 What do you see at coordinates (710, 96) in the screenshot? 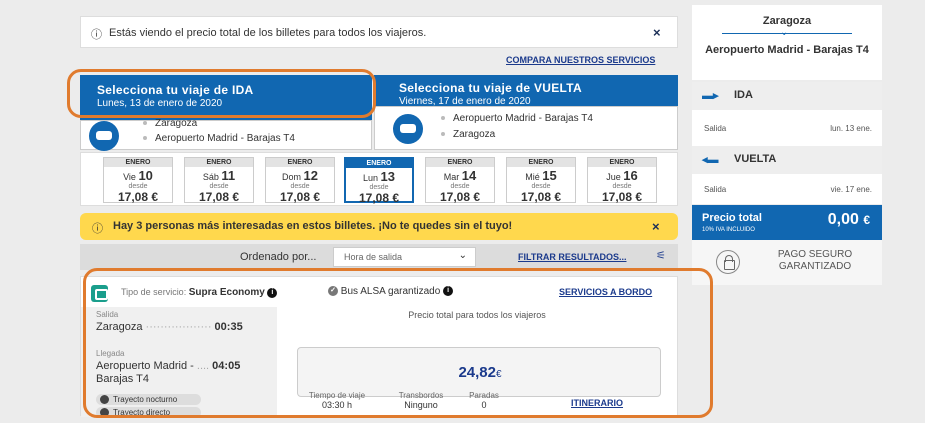
I see `bus-icon: ▬▸` at bounding box center [710, 96].